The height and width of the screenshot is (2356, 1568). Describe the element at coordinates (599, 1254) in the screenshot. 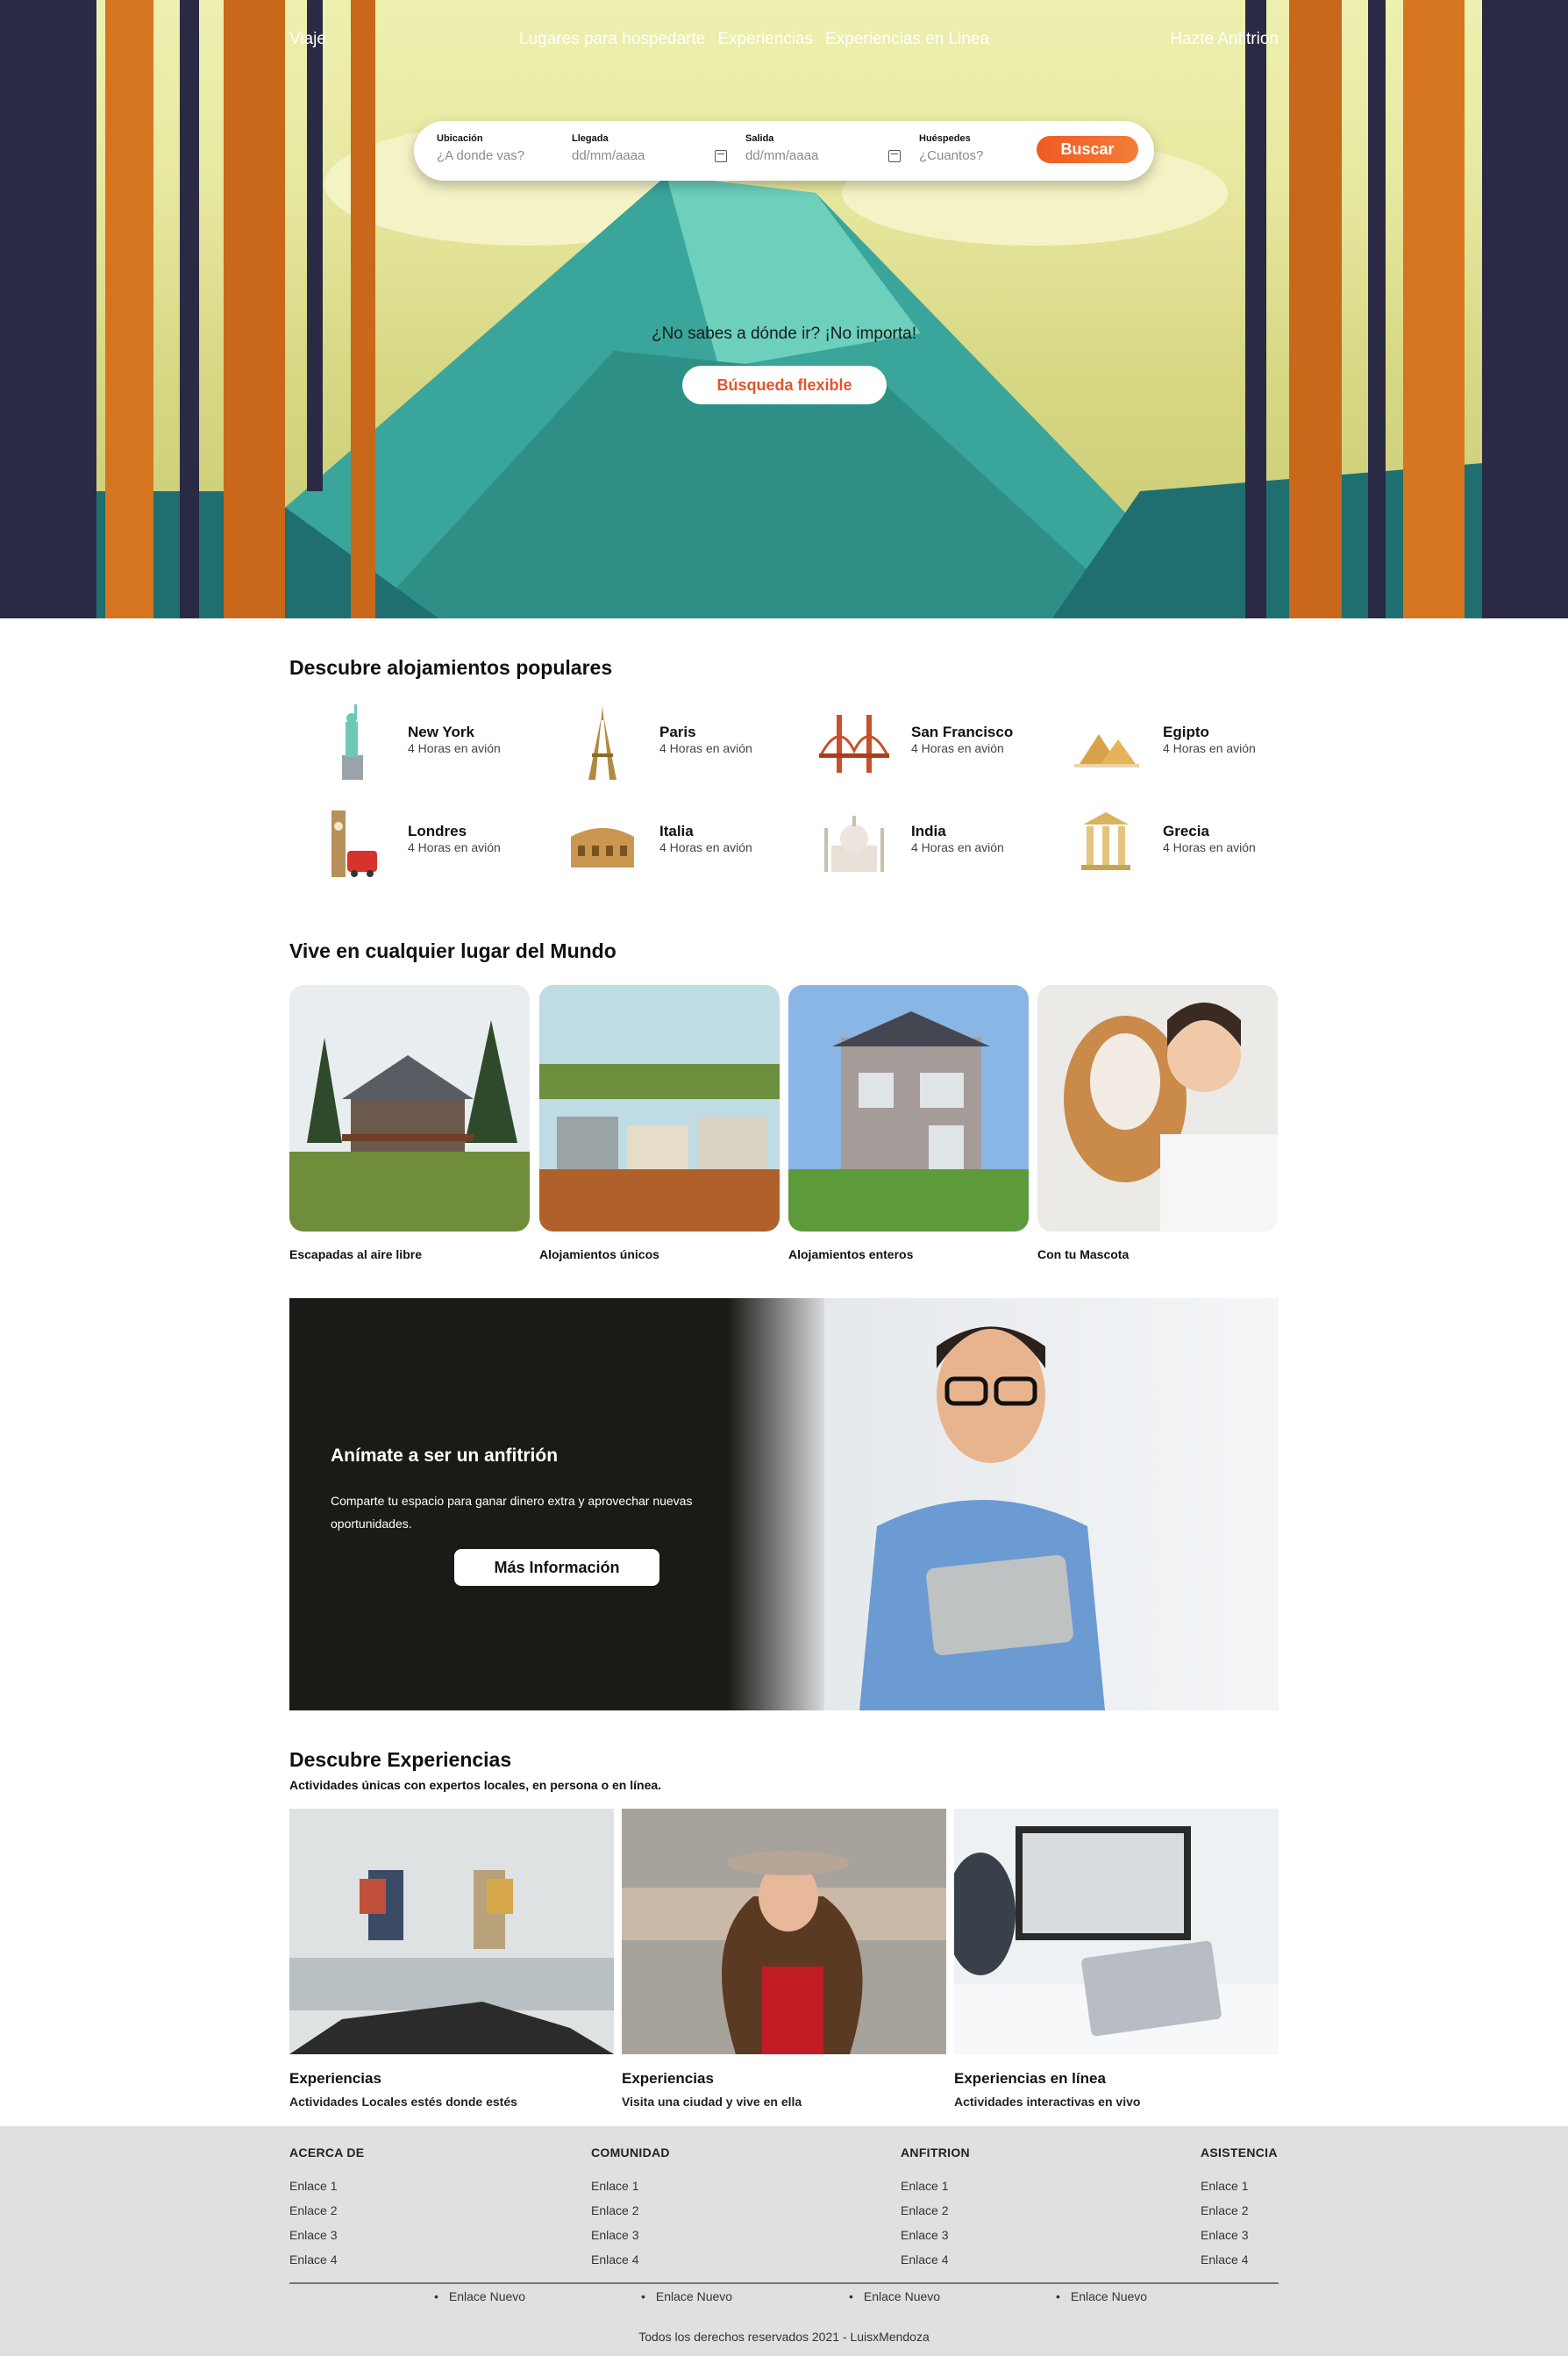

I see `card-caption: Alojamientos únicos` at that location.